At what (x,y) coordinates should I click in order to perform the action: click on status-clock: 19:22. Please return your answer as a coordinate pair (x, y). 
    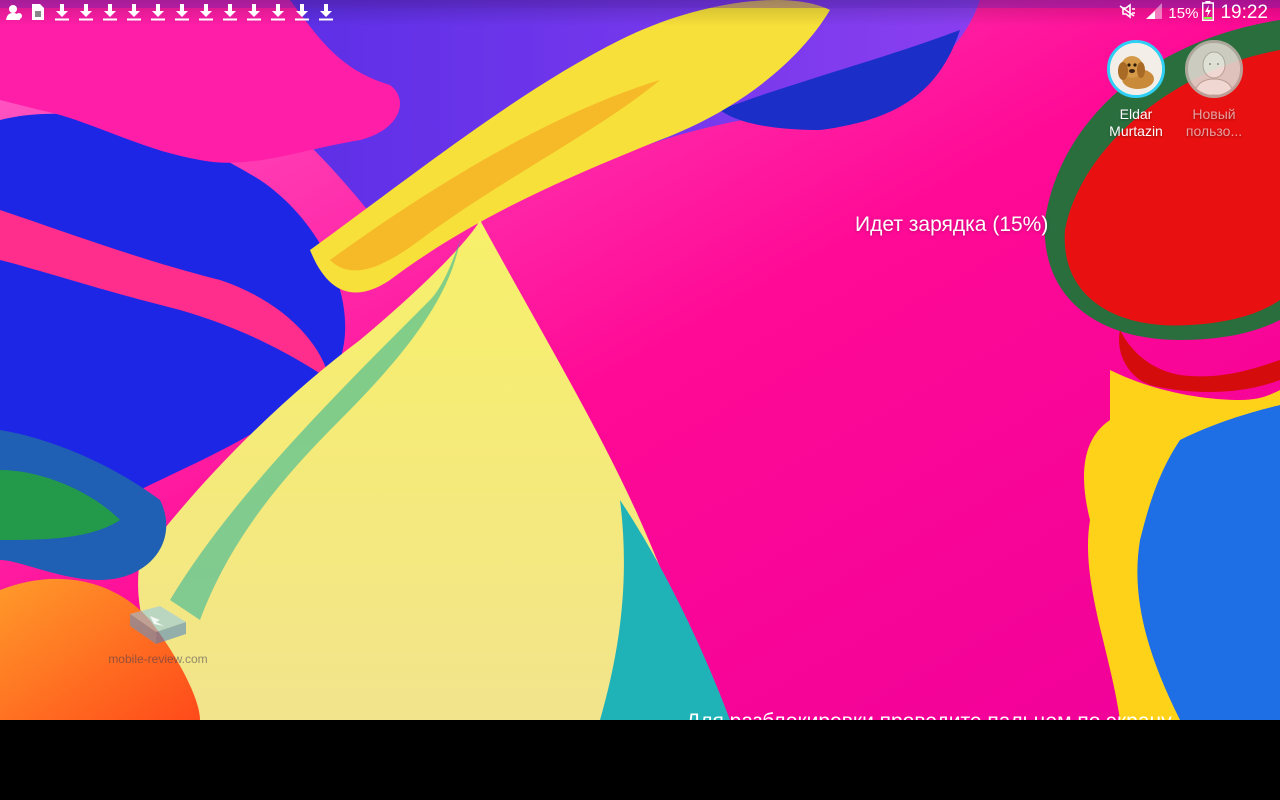
    Looking at the image, I should click on (1244, 12).